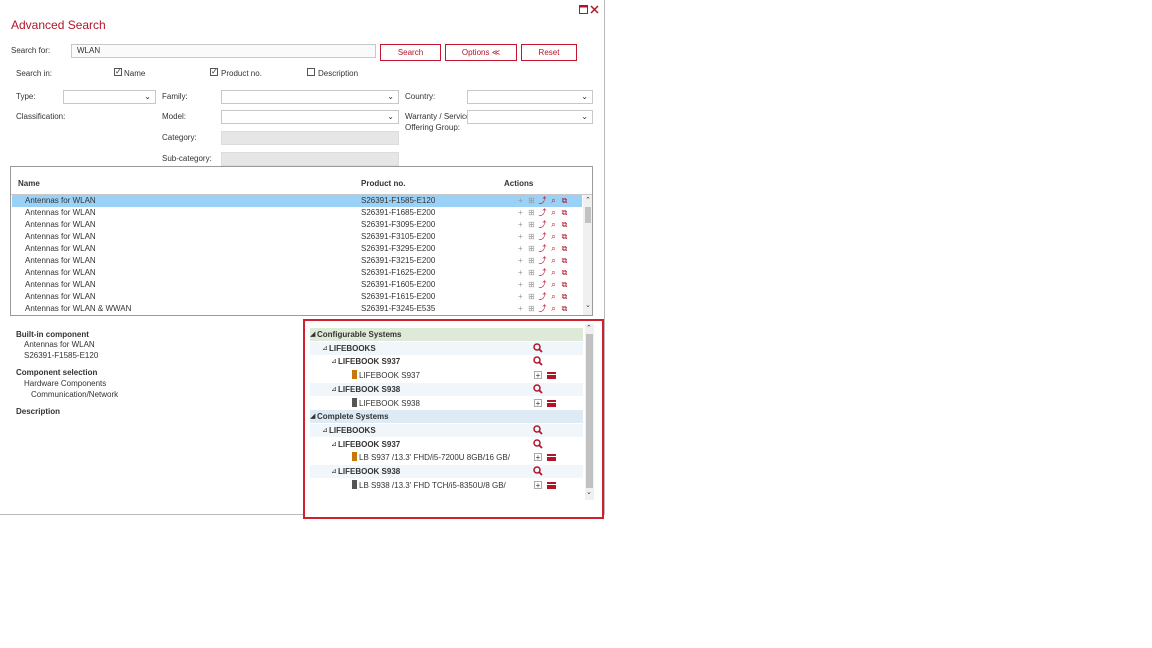 The height and width of the screenshot is (648, 1152). I want to click on type-select: ⌄, so click(109, 97).